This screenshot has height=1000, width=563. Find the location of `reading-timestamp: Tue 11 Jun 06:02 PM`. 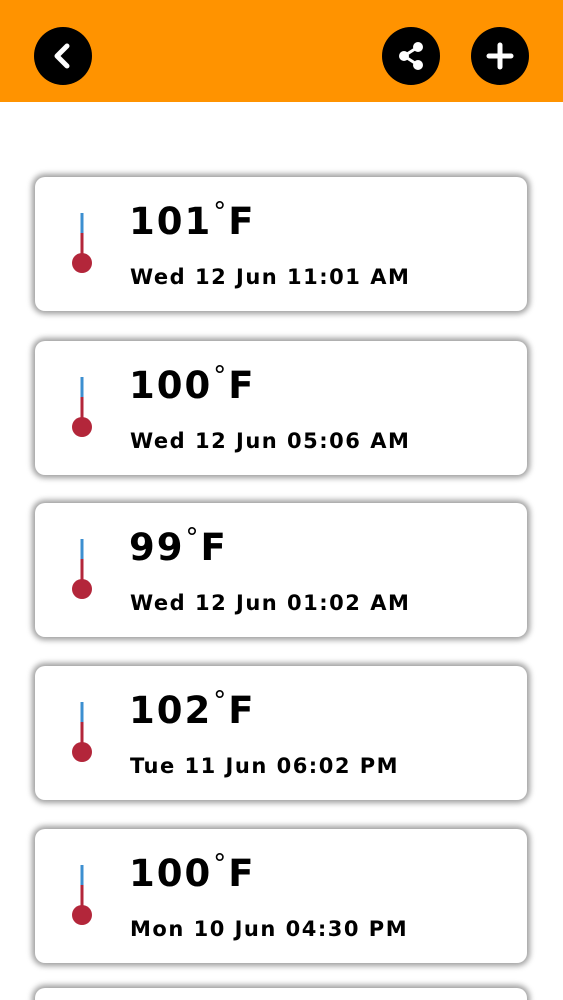

reading-timestamp: Tue 11 Jun 06:02 PM is located at coordinates (265, 766).